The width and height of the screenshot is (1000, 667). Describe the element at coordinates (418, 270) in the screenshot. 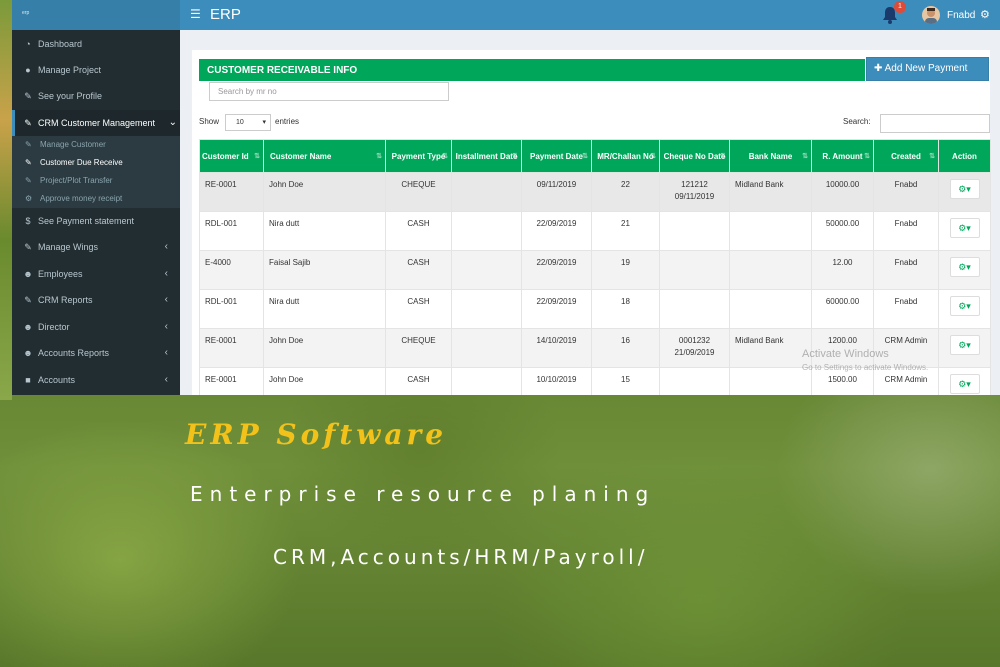

I see `cell-payment-type: CASH` at that location.